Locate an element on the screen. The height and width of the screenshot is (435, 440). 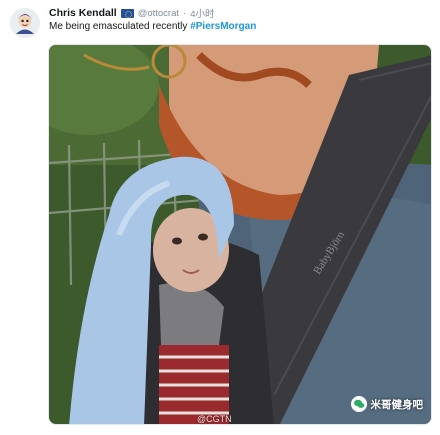
tweet-timestamp: 4小时 is located at coordinates (202, 13).